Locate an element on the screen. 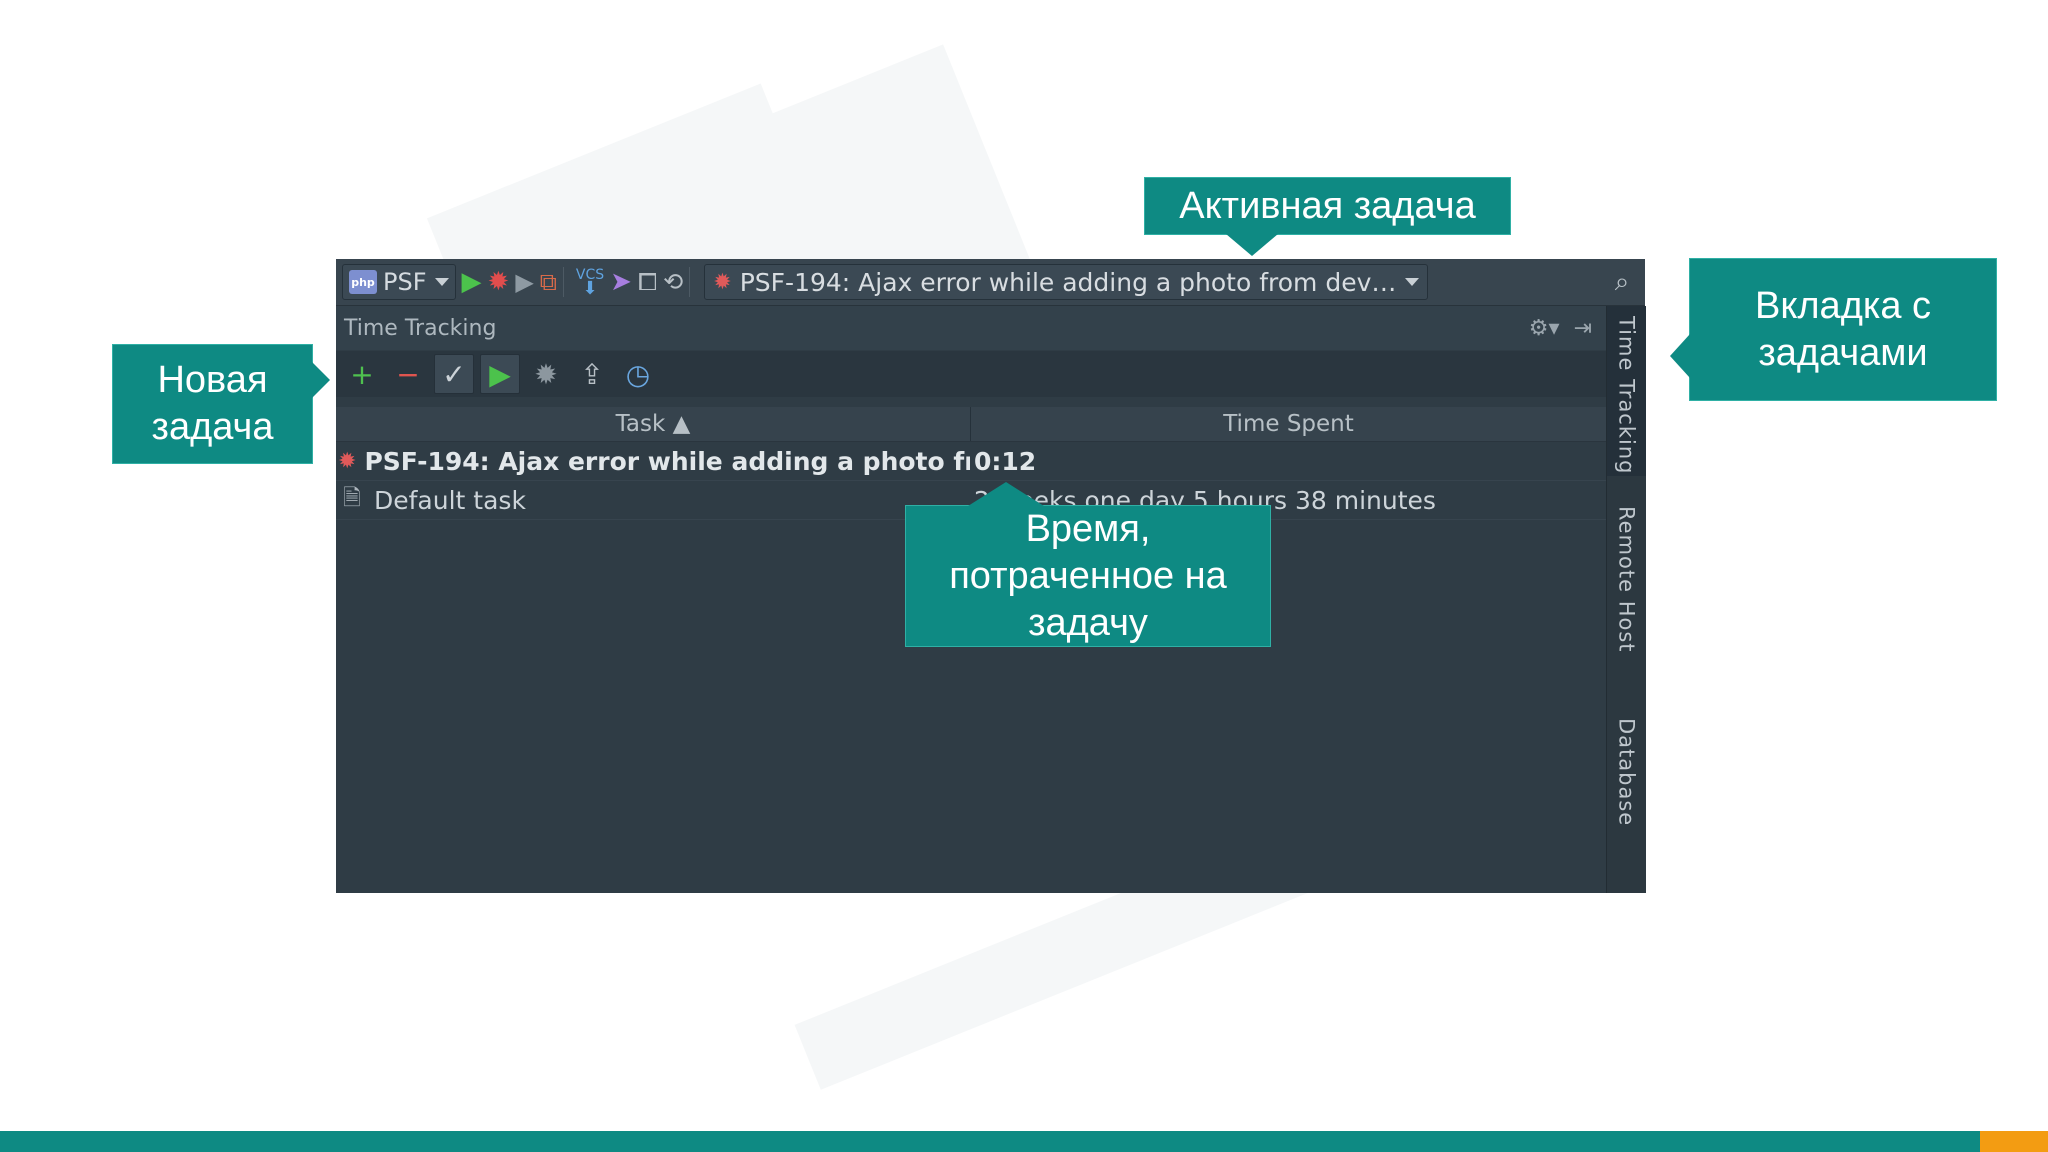  task-name: Default task is located at coordinates (450, 500).